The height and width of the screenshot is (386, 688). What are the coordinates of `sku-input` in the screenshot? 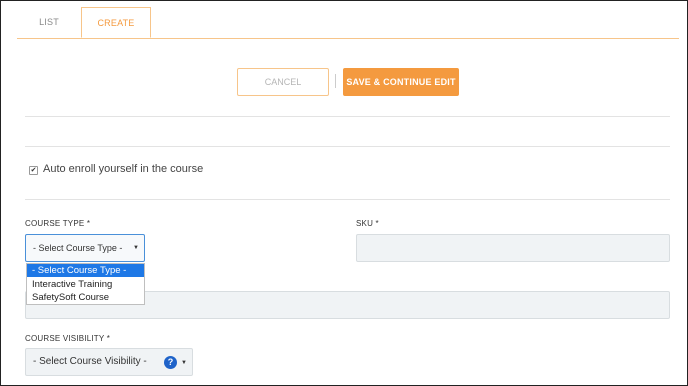 It's located at (513, 248).